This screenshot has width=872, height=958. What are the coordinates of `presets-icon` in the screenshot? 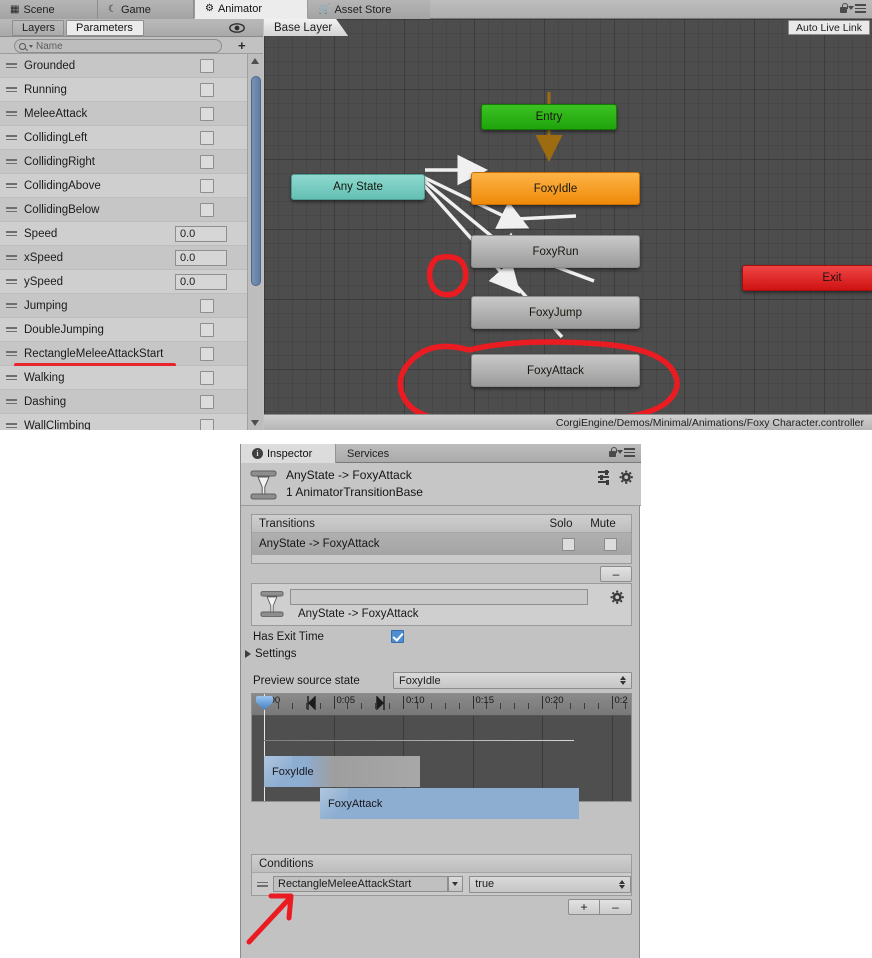 It's located at (605, 477).